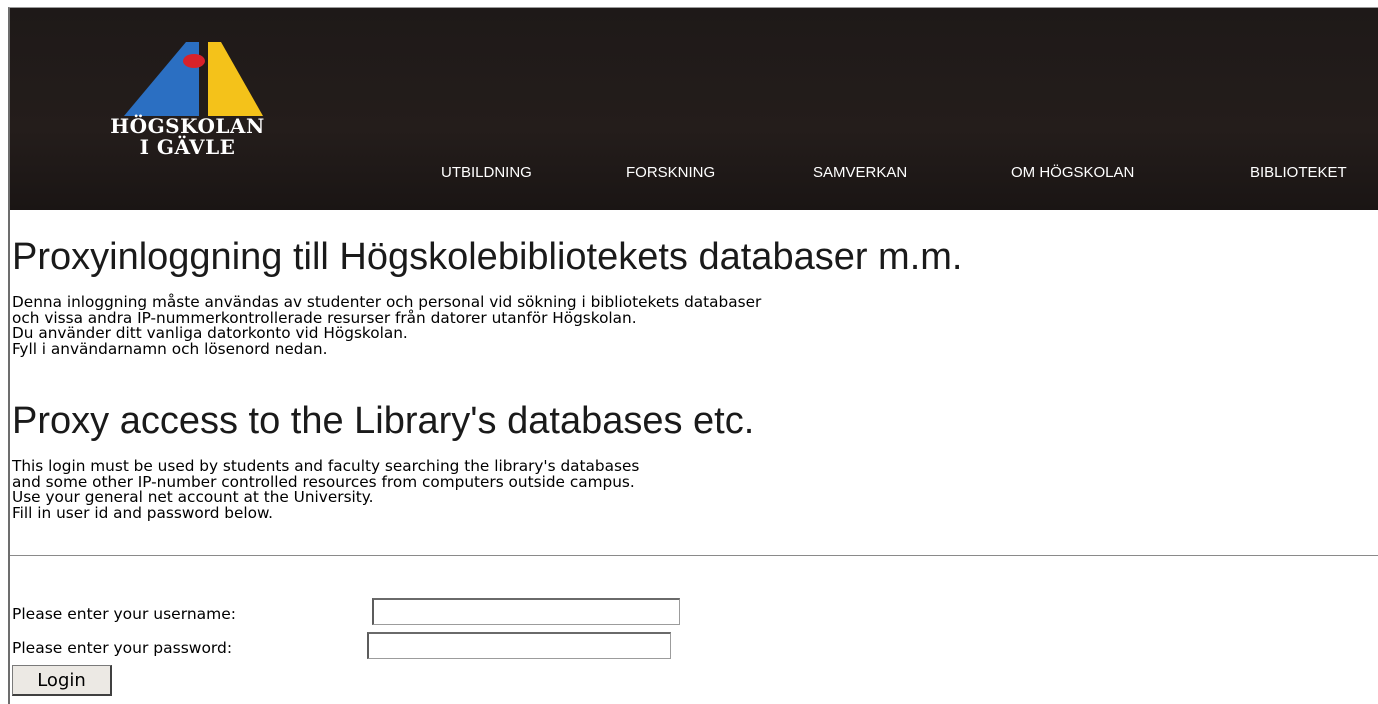  Describe the element at coordinates (187, 147) in the screenshot. I see `logo-line-2: I GÄVLE` at that location.